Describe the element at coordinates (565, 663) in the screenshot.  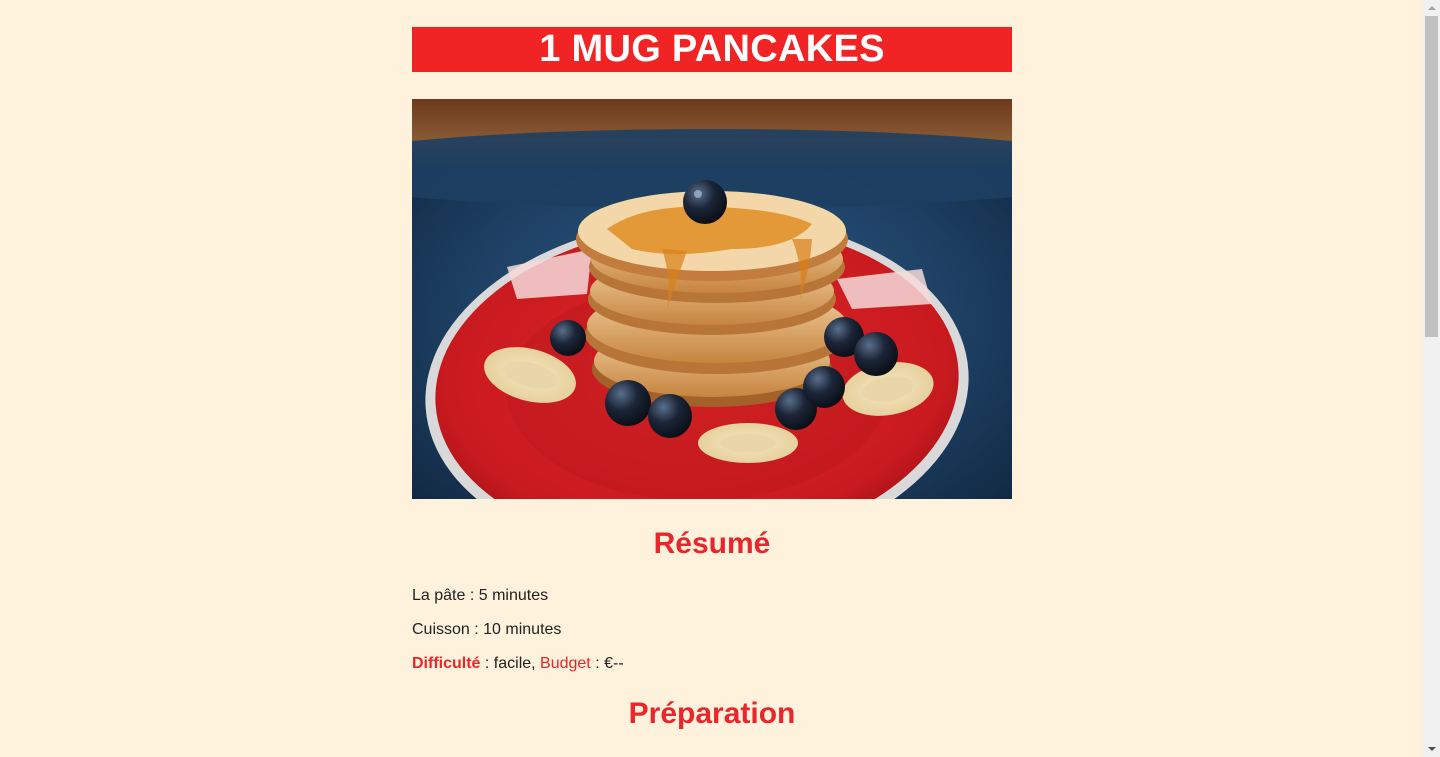
I see `budget-label: Budget` at that location.